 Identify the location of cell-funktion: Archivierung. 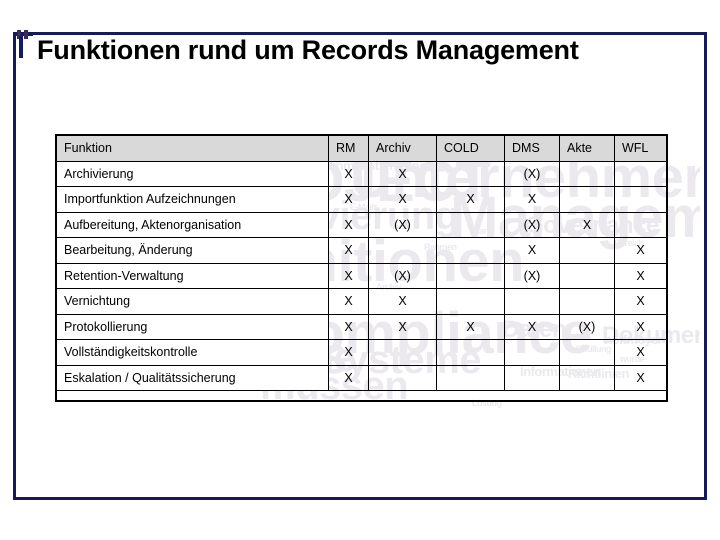
(192, 173).